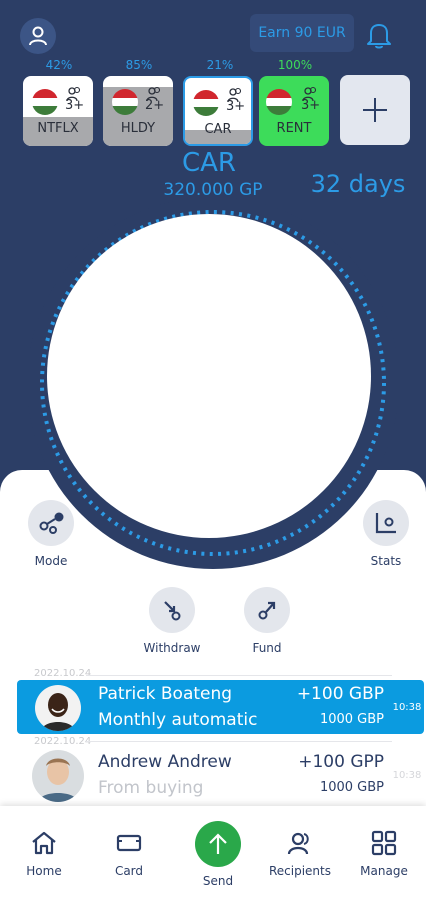 The height and width of the screenshot is (898, 426). Describe the element at coordinates (138, 128) in the screenshot. I see `goal-label: HLDY` at that location.